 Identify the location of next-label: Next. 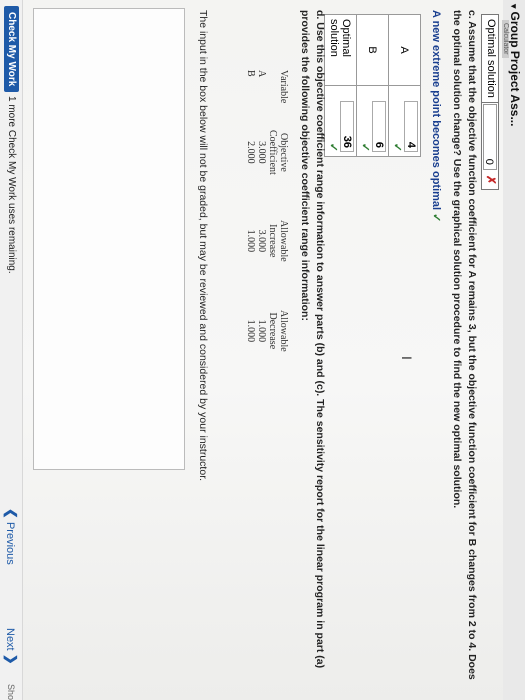
(10, 639).